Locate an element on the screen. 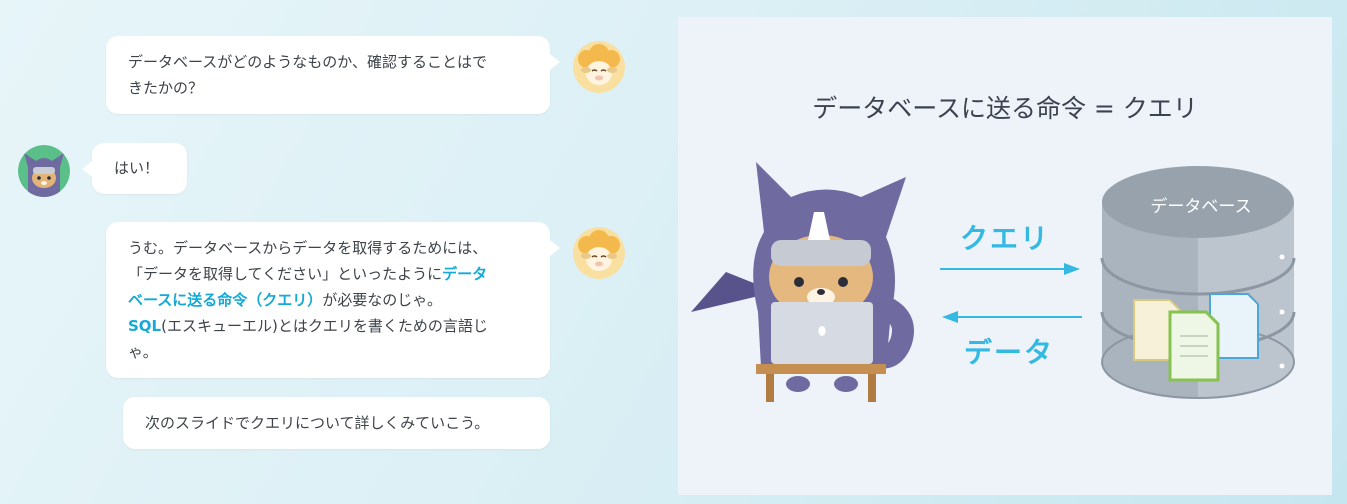 This screenshot has width=1347, height=504. chat-message-3-line3-text: が必要なのじゃ。 is located at coordinates (382, 300).